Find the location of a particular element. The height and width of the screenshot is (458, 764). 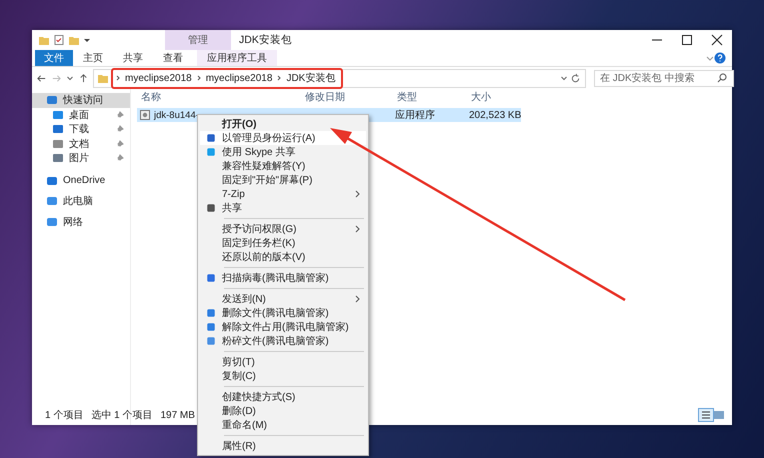

checklist-icon is located at coordinates (59, 40).